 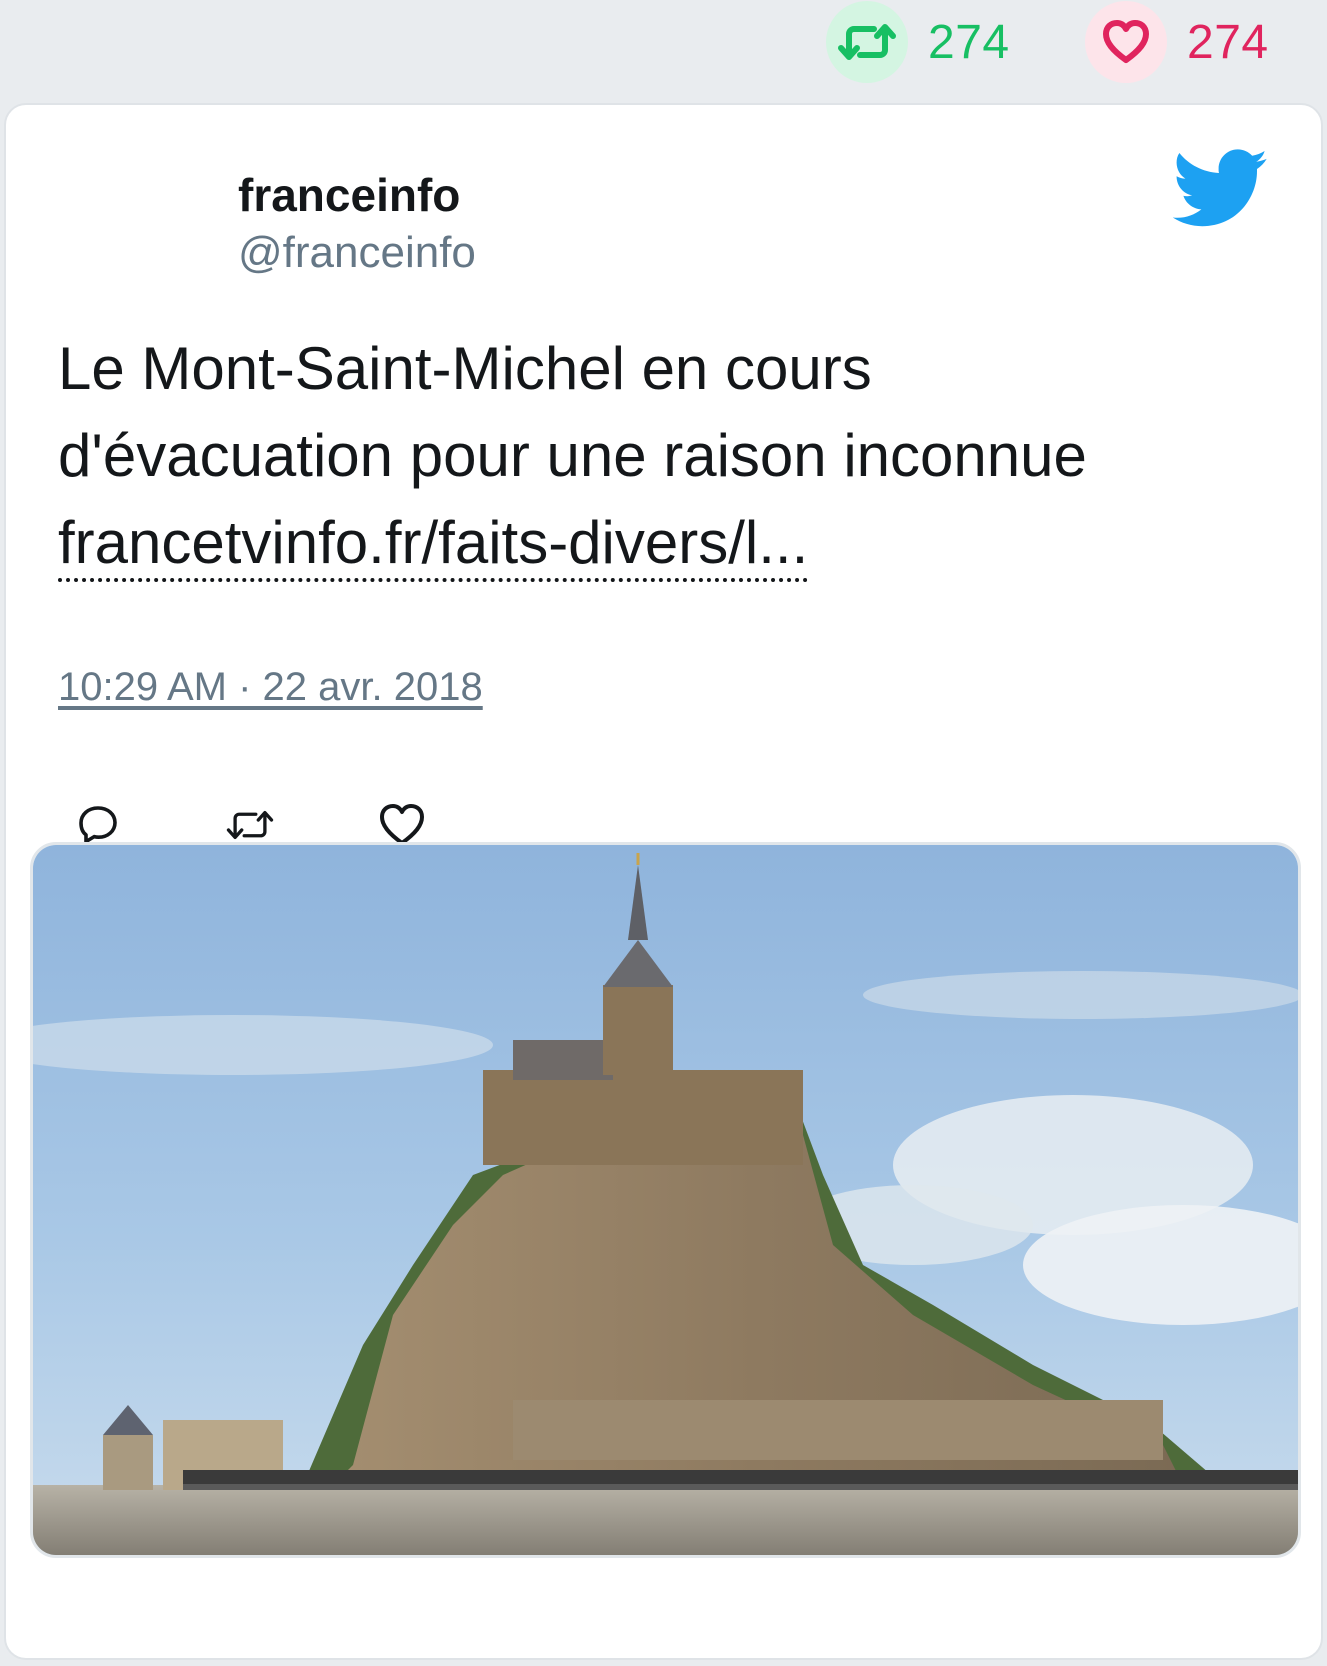 What do you see at coordinates (357, 253) in the screenshot?
I see `author-handle: @franceinfo` at bounding box center [357, 253].